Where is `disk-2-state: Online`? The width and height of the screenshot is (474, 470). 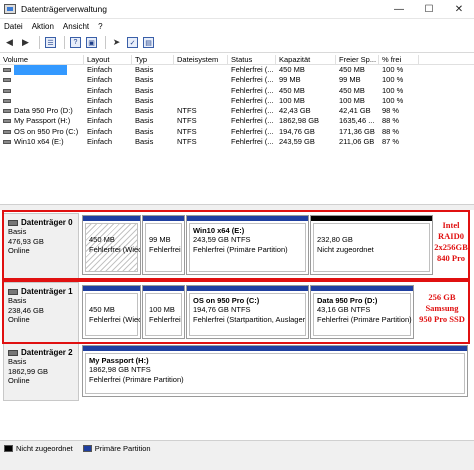
disk-2-state: Online is located at coordinates (19, 380).